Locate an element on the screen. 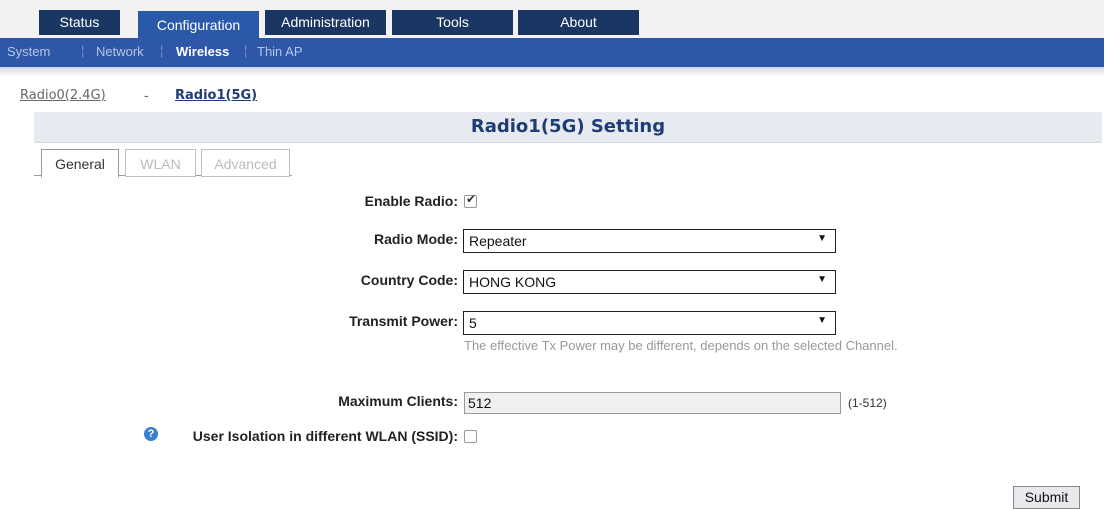  check-icon: ✔ is located at coordinates (471, 199).